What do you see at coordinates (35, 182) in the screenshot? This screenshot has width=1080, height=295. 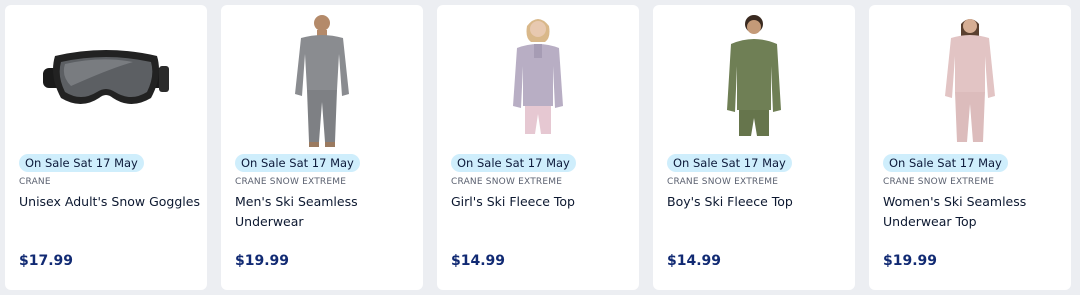 I see `brand-label: CRANE` at bounding box center [35, 182].